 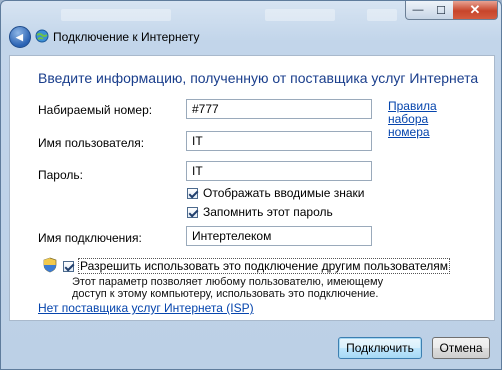 I want to click on remember-password-checkbox: Запомнить этот пароль, so click(x=260, y=212).